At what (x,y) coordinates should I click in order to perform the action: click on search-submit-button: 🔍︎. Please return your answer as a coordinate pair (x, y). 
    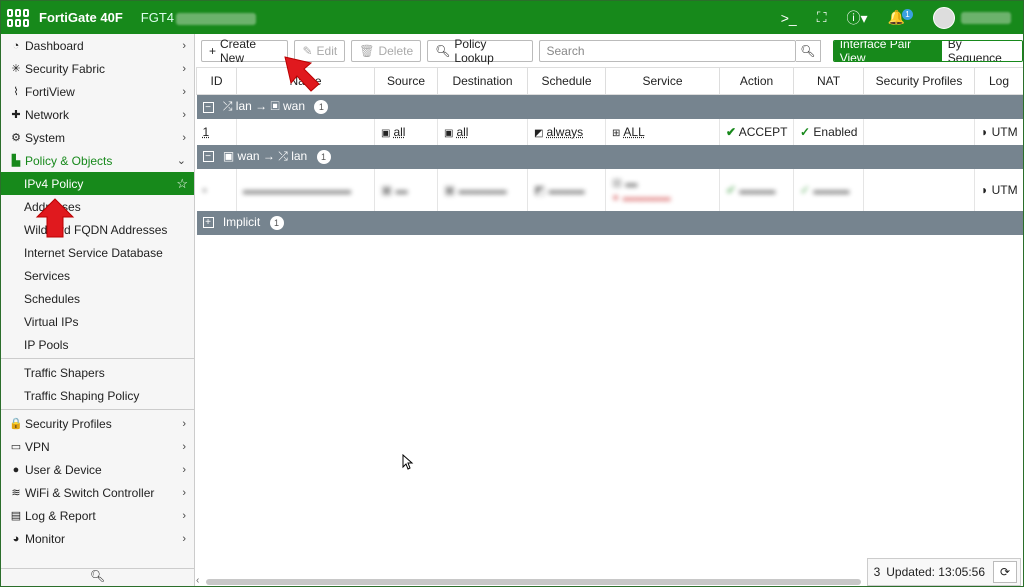
    Looking at the image, I should click on (808, 50).